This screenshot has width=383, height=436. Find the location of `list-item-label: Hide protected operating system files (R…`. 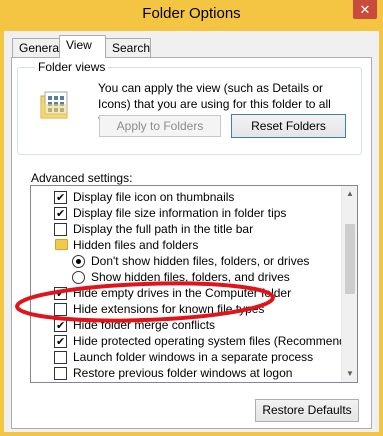

list-item-label: Hide protected operating system files (R… is located at coordinates (215, 341).